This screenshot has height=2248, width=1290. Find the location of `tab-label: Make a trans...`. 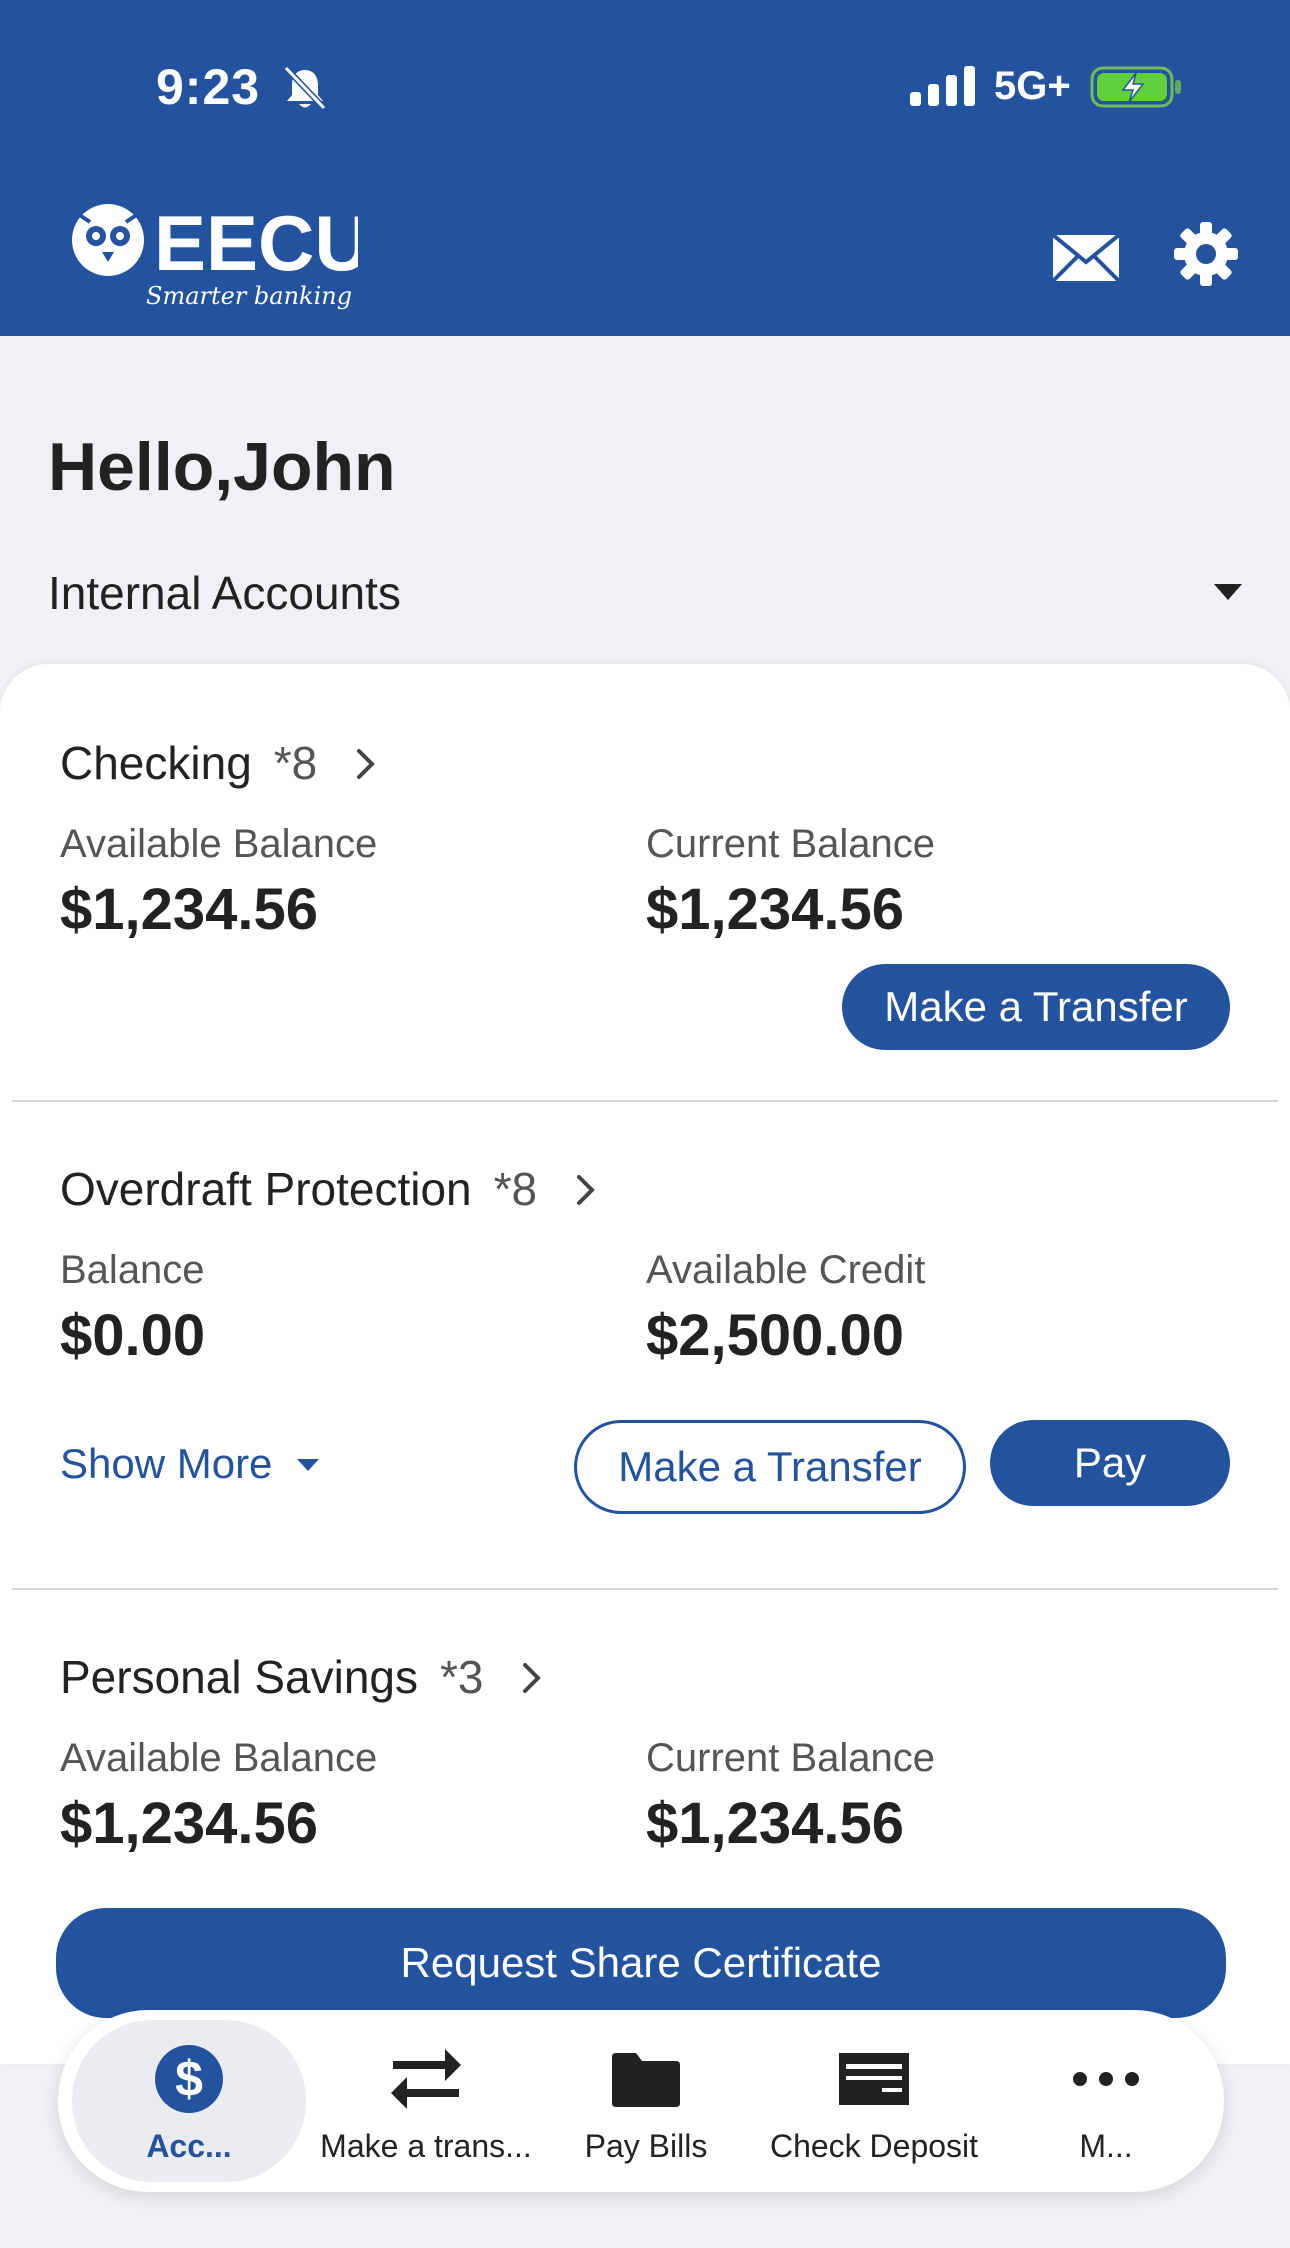

tab-label: Make a trans... is located at coordinates (426, 2146).